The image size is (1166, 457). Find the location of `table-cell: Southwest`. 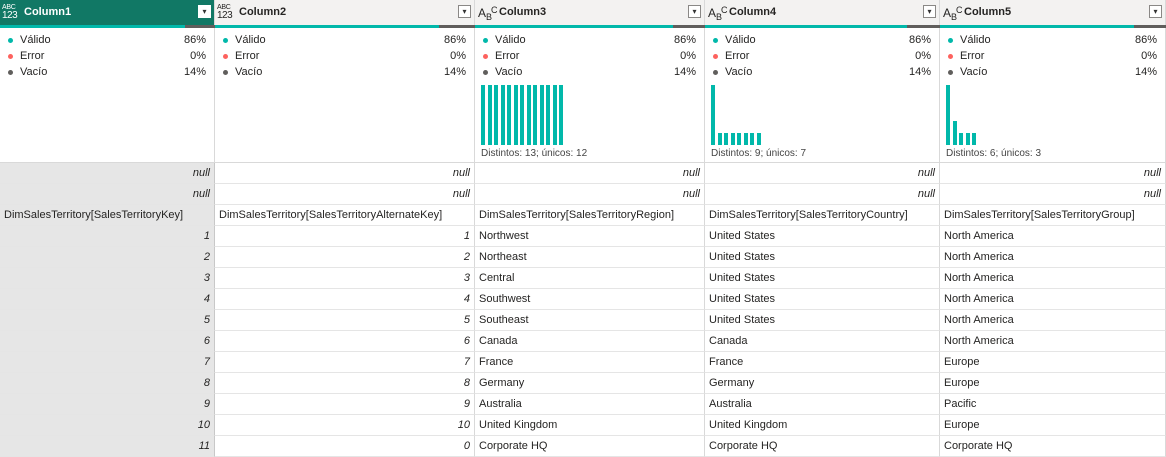

table-cell: Southwest is located at coordinates (590, 299).